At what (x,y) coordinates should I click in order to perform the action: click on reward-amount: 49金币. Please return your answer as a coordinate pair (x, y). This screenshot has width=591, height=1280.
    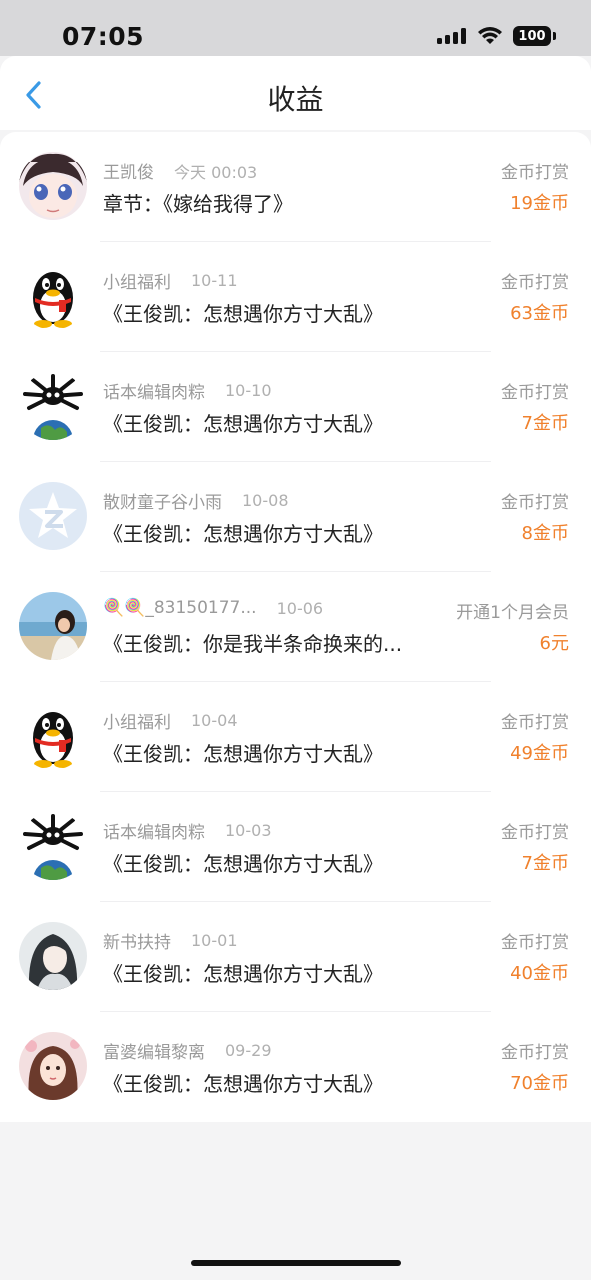
    Looking at the image, I should click on (539, 753).